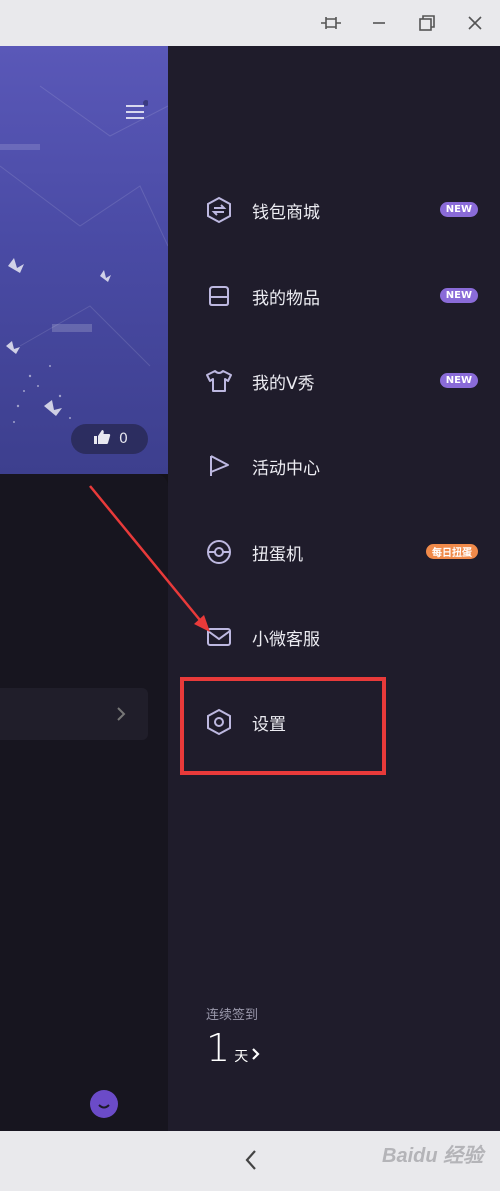 Image resolution: width=500 pixels, height=1191 pixels. I want to click on checkin-days-unit: 天, so click(241, 1057).